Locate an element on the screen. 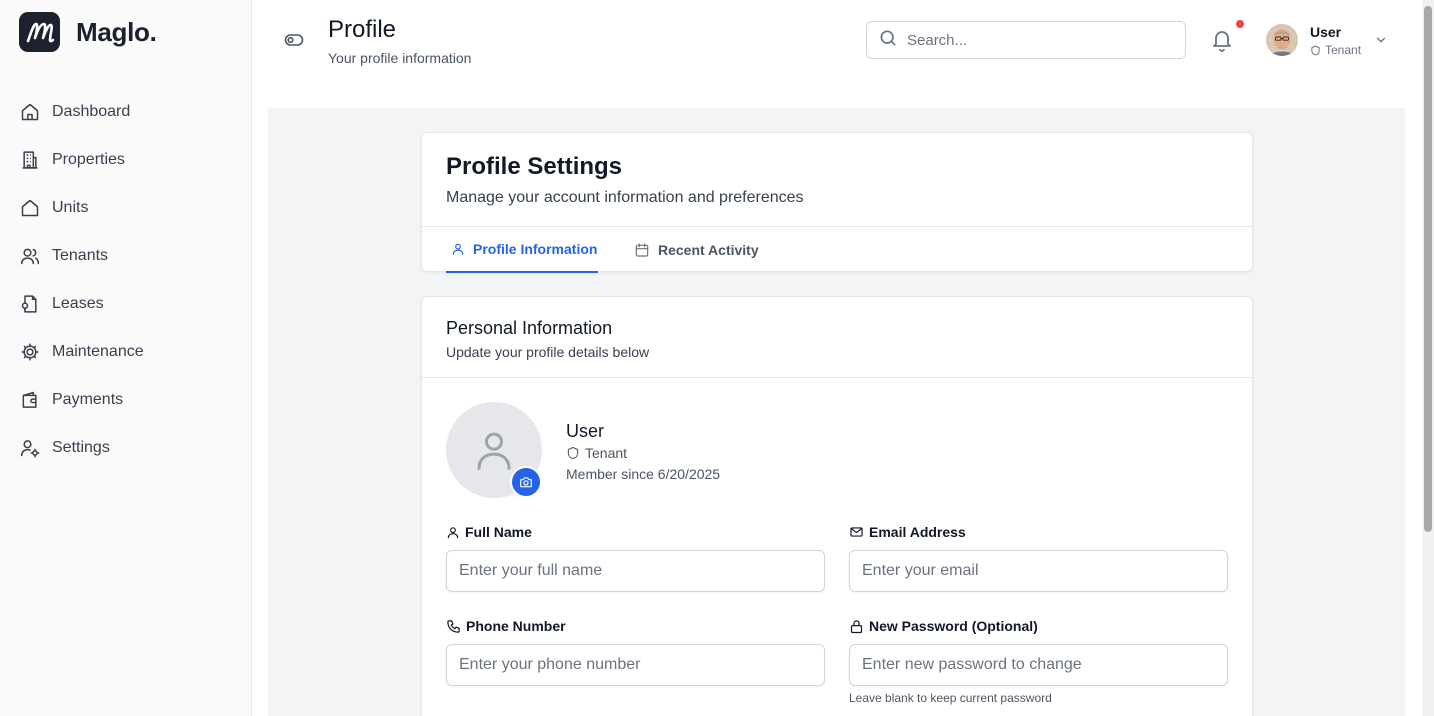  bell-icon is located at coordinates (1222, 40).